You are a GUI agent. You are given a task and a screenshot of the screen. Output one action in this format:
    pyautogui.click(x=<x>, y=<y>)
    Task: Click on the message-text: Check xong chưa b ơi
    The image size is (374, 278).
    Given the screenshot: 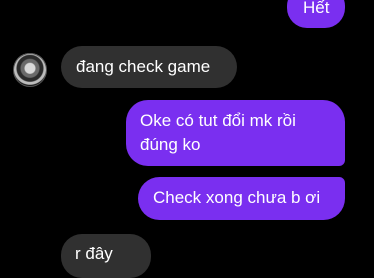 What is the action you would take?
    pyautogui.click(x=237, y=197)
    